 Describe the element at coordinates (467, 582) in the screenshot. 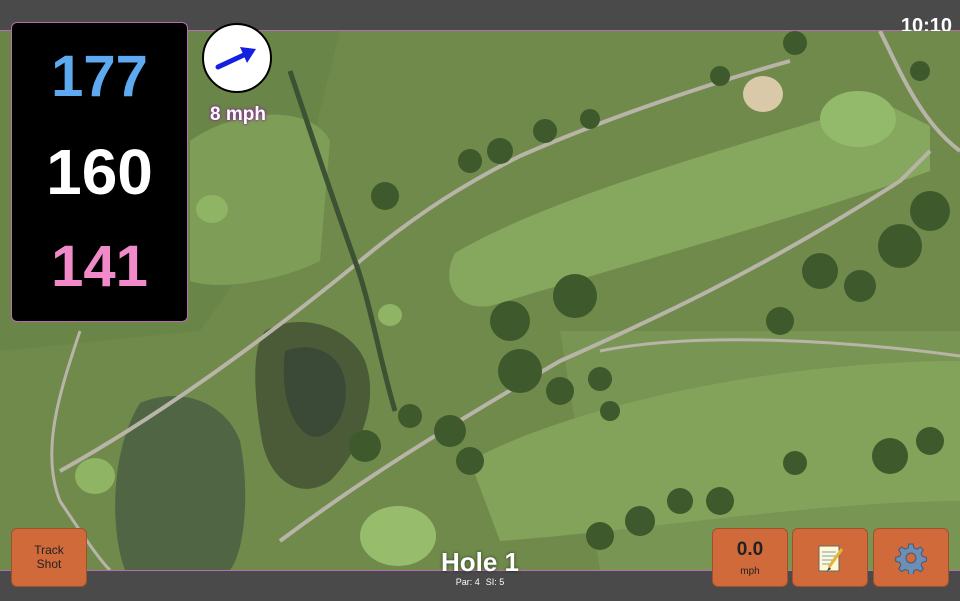

I see `hole-par: Par: 4` at that location.